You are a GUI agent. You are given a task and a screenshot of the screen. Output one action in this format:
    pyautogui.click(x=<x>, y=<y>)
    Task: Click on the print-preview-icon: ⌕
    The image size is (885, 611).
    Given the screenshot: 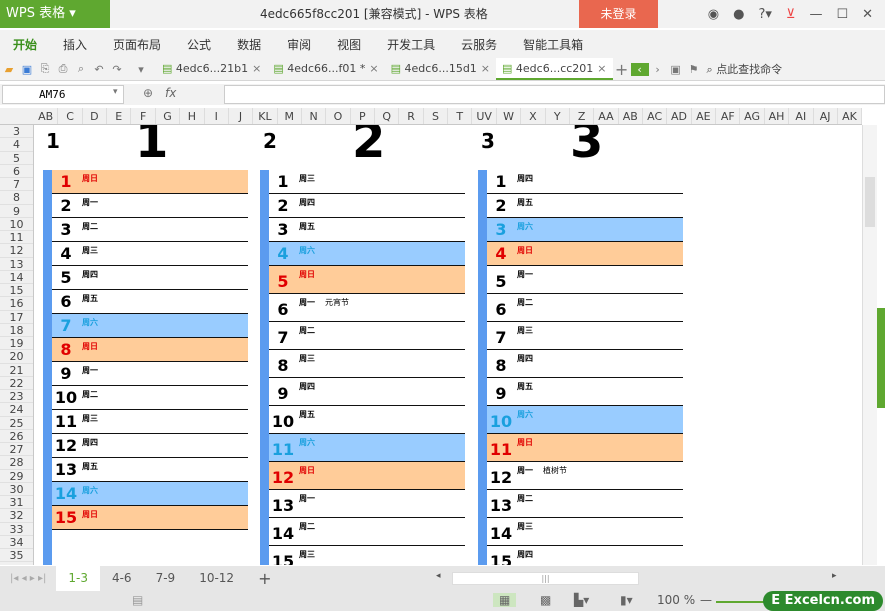 What is the action you would take?
    pyautogui.click(x=81, y=69)
    